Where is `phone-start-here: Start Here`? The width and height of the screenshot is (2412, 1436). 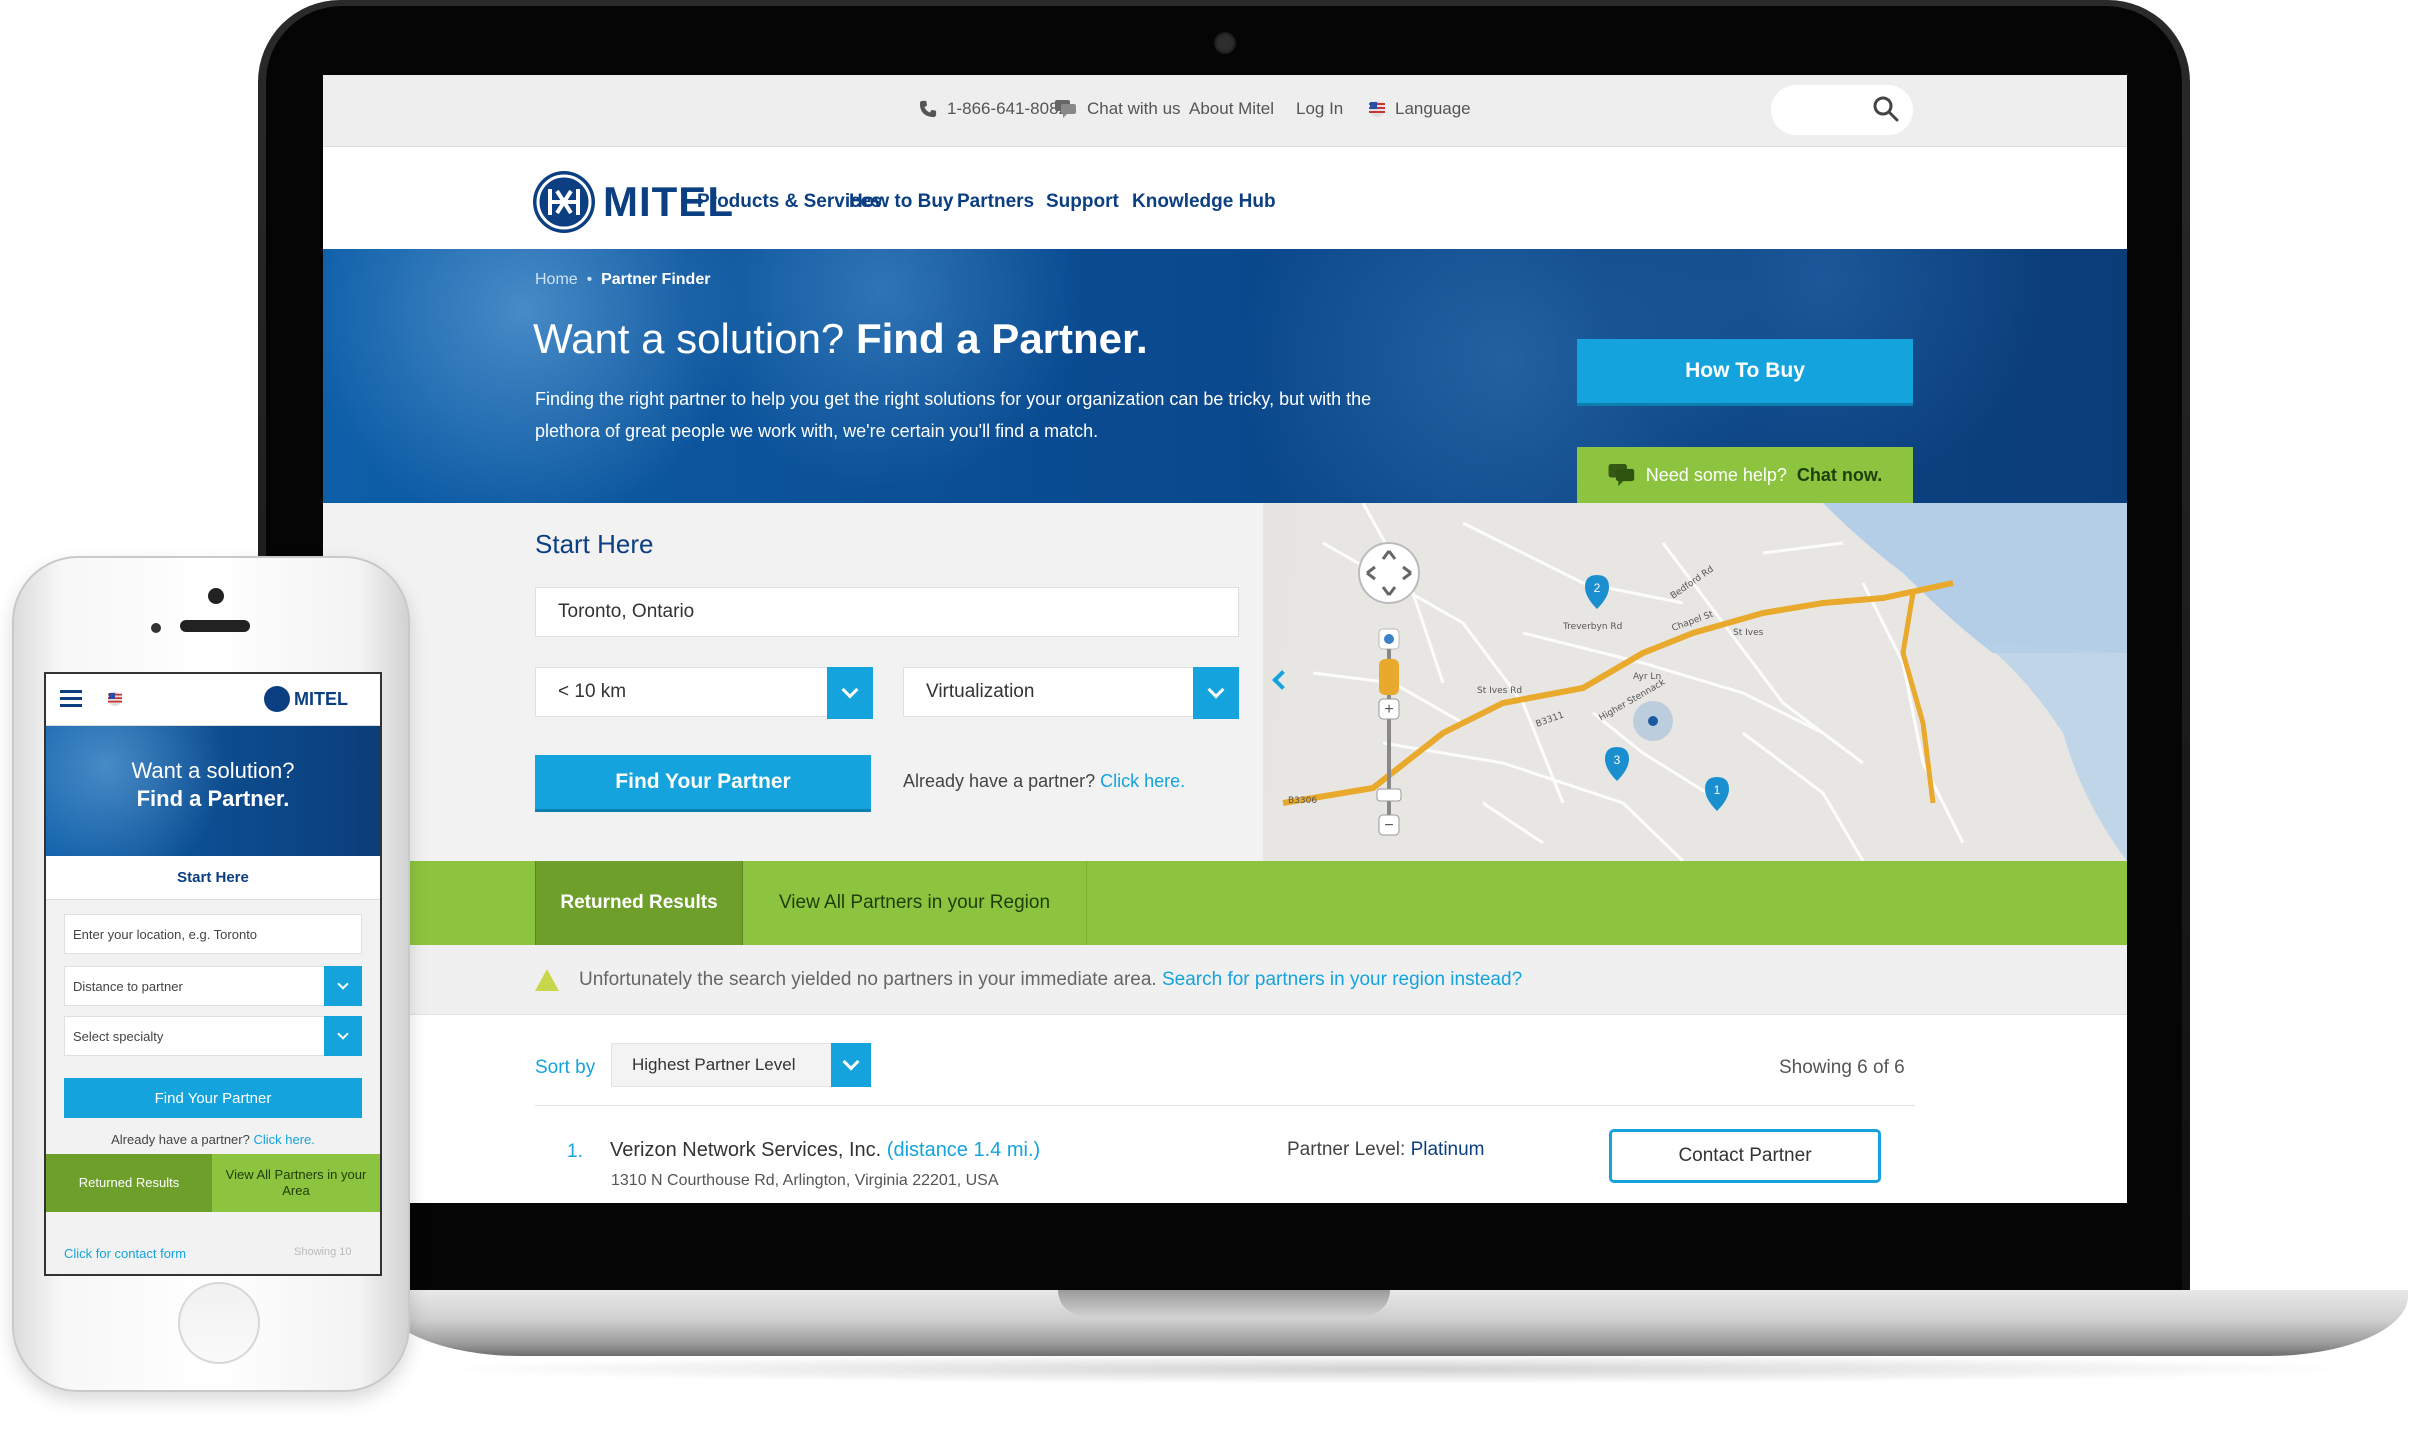
phone-start-here: Start Here is located at coordinates (213, 878).